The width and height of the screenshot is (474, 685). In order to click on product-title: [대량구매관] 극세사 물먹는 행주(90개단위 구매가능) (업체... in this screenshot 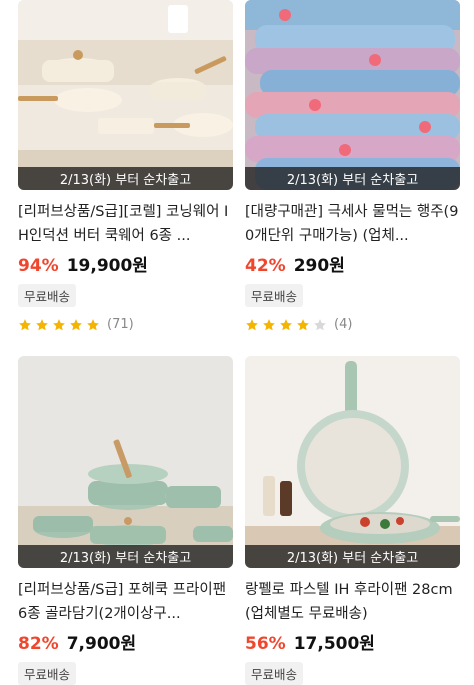, I will do `click(352, 224)`.